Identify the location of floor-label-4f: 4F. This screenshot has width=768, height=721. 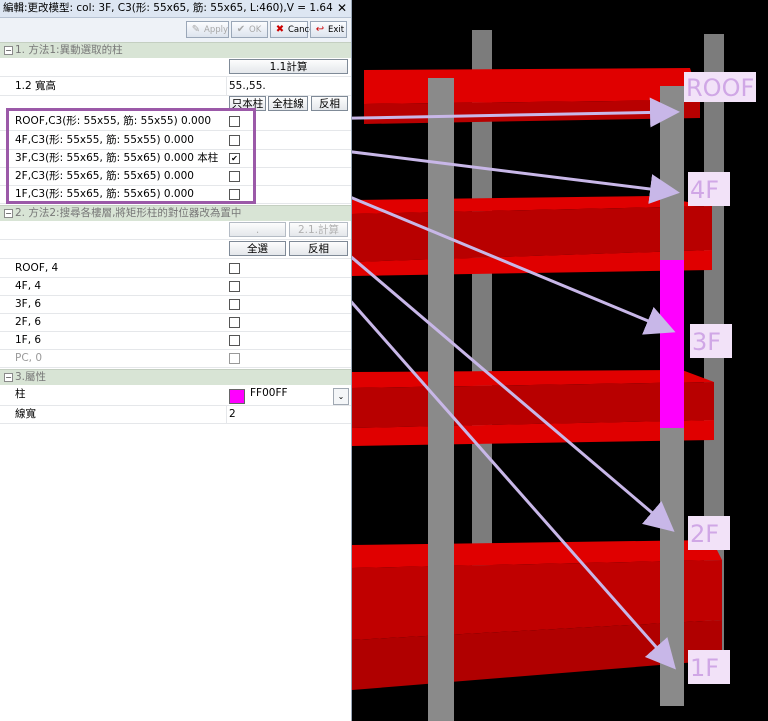
(709, 189).